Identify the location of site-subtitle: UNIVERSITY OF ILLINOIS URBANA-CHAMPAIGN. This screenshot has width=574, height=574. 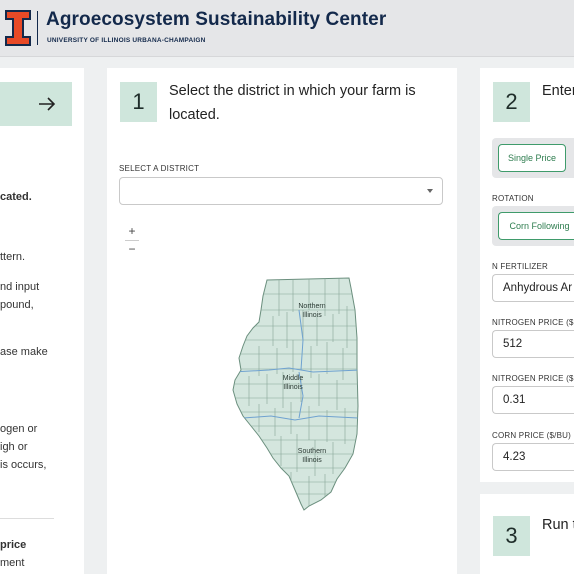
(126, 40).